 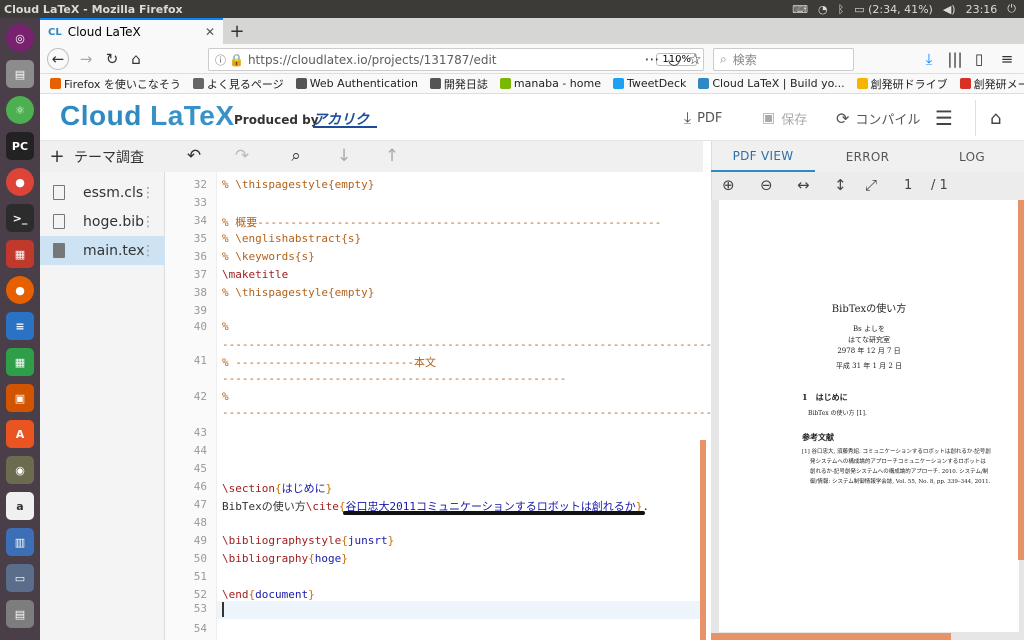 What do you see at coordinates (840, 185) in the screenshot?
I see `fit-height-icon: ↕` at bounding box center [840, 185].